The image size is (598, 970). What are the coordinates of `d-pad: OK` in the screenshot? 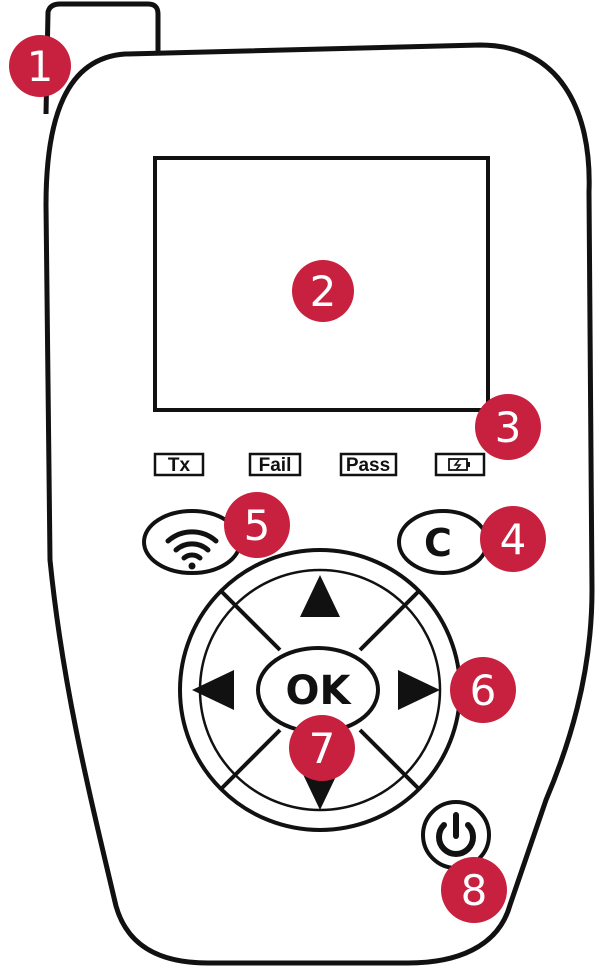 It's located at (320, 690).